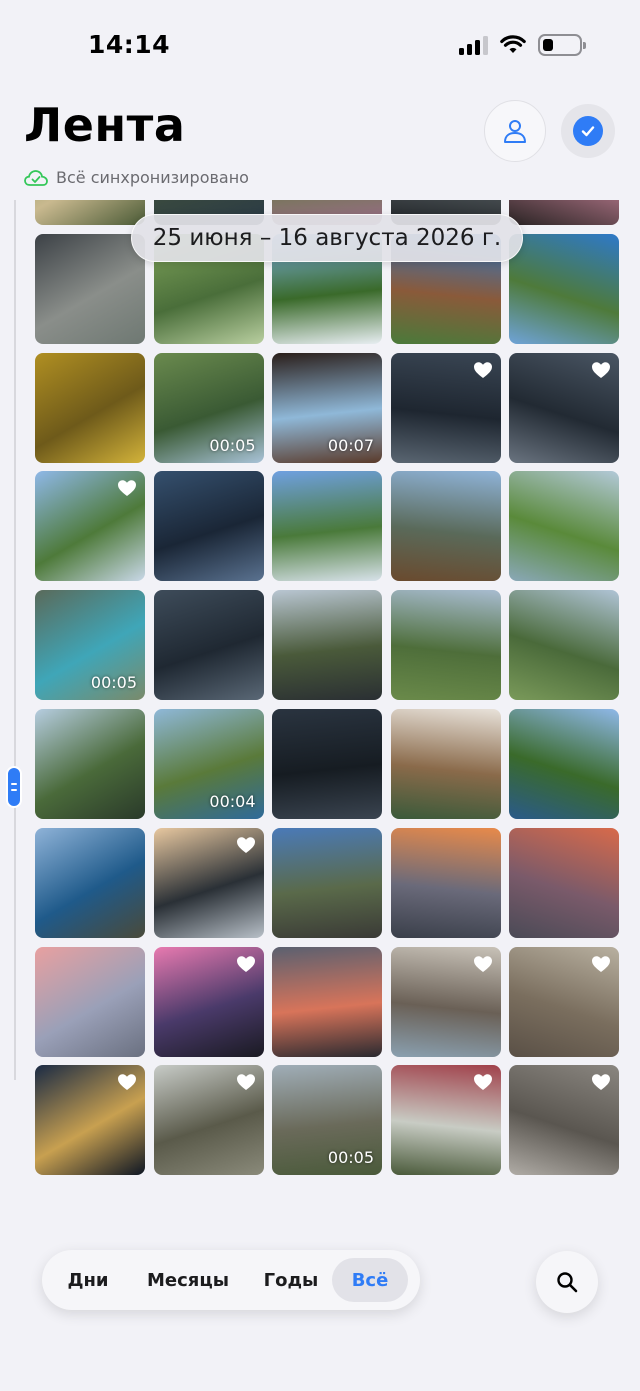 The image size is (640, 1391). I want to click on photo-thumbnail: 00:07, so click(327, 407).